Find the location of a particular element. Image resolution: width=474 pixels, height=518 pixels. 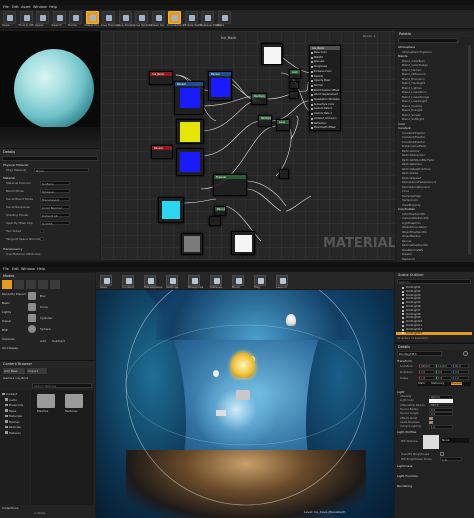

ies-brightness-field: 1.0 is located at coordinates (451, 459).